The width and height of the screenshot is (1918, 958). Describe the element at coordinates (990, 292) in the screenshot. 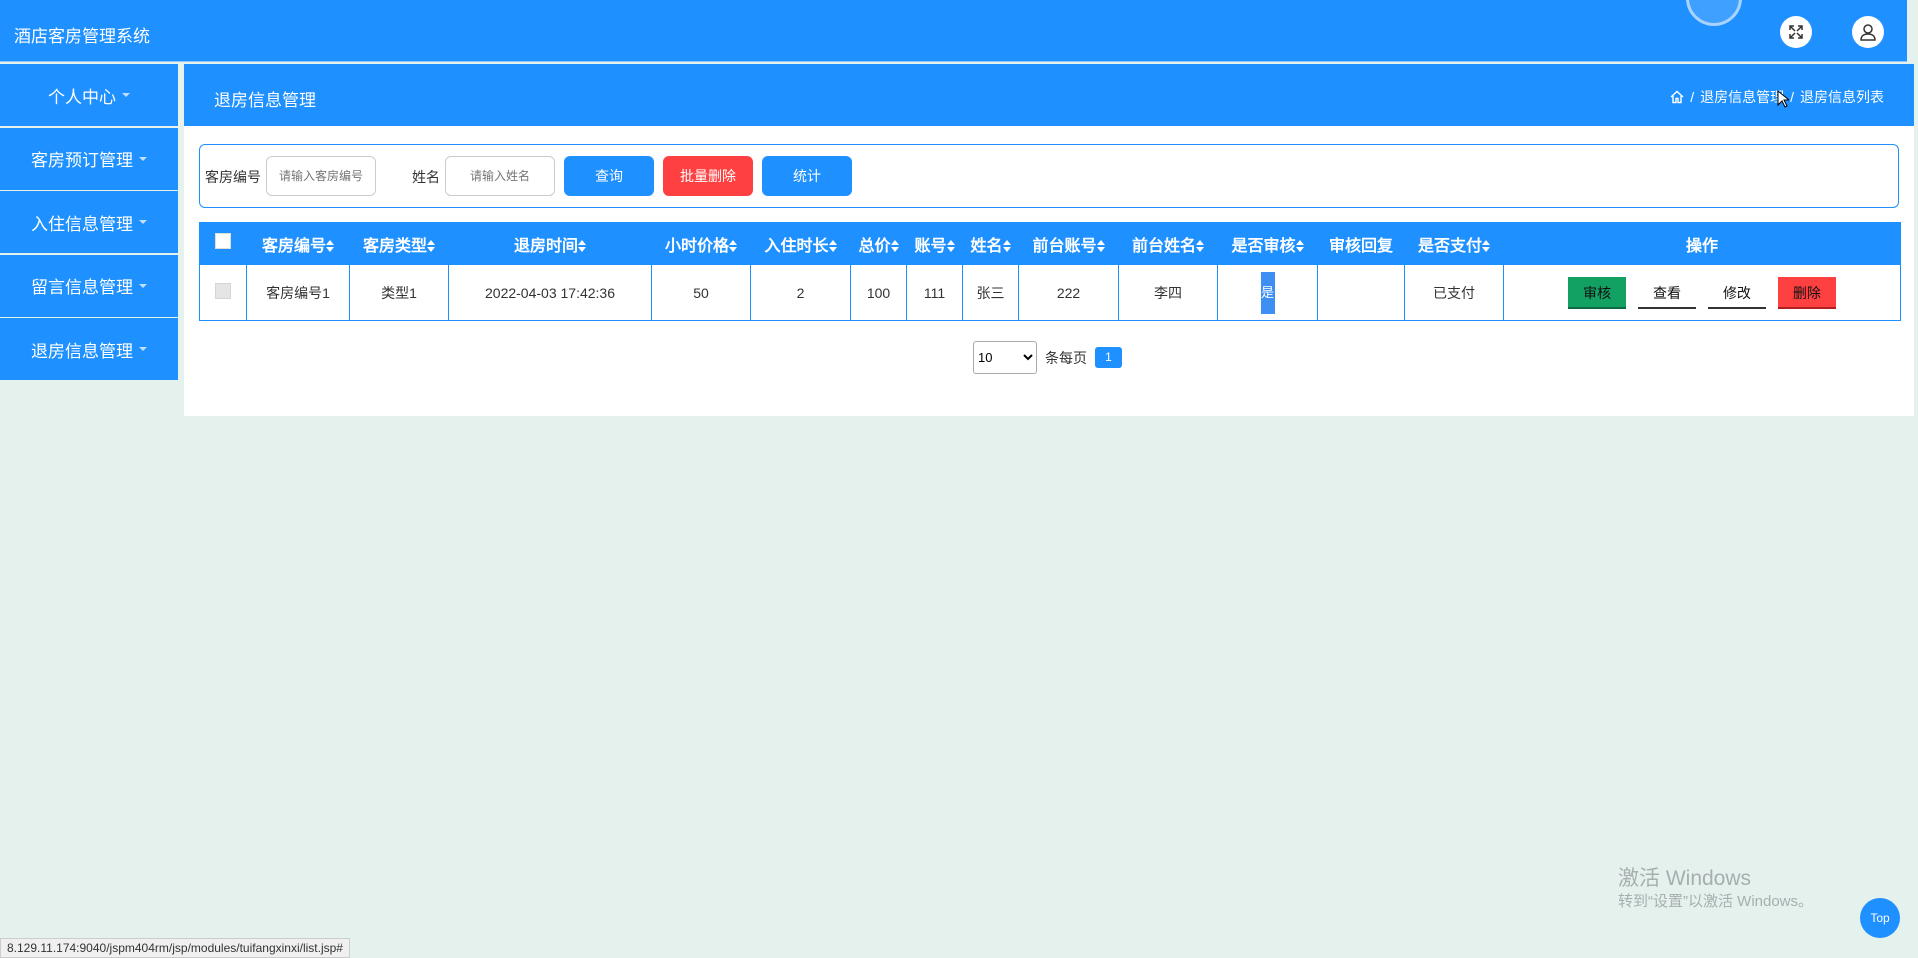

I see `cell-name: 张三` at that location.